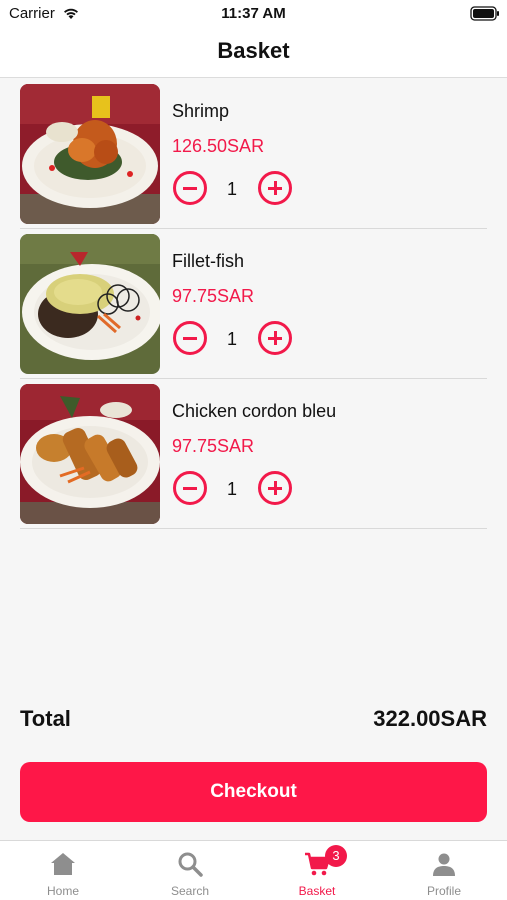  I want to click on item-name: Shrimp, so click(201, 111).